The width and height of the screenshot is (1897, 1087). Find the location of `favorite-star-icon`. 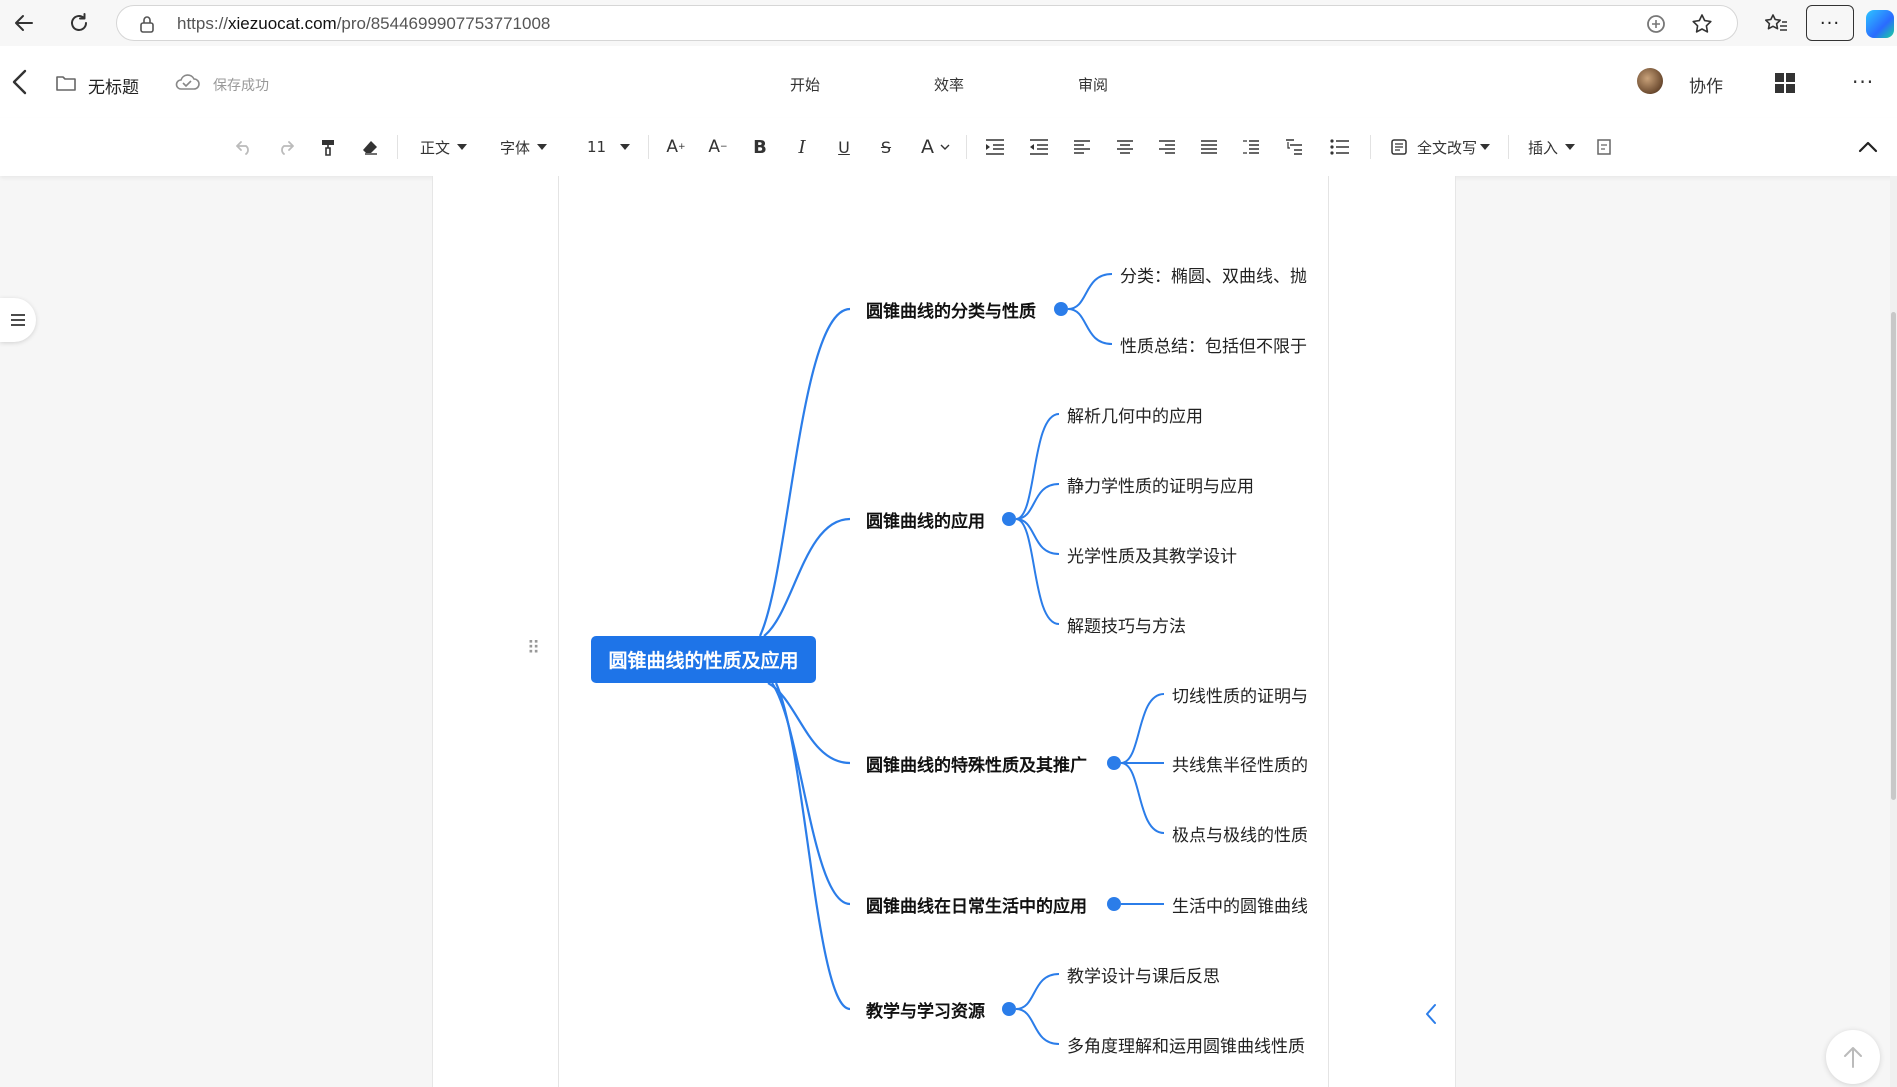

favorite-star-icon is located at coordinates (1702, 26).